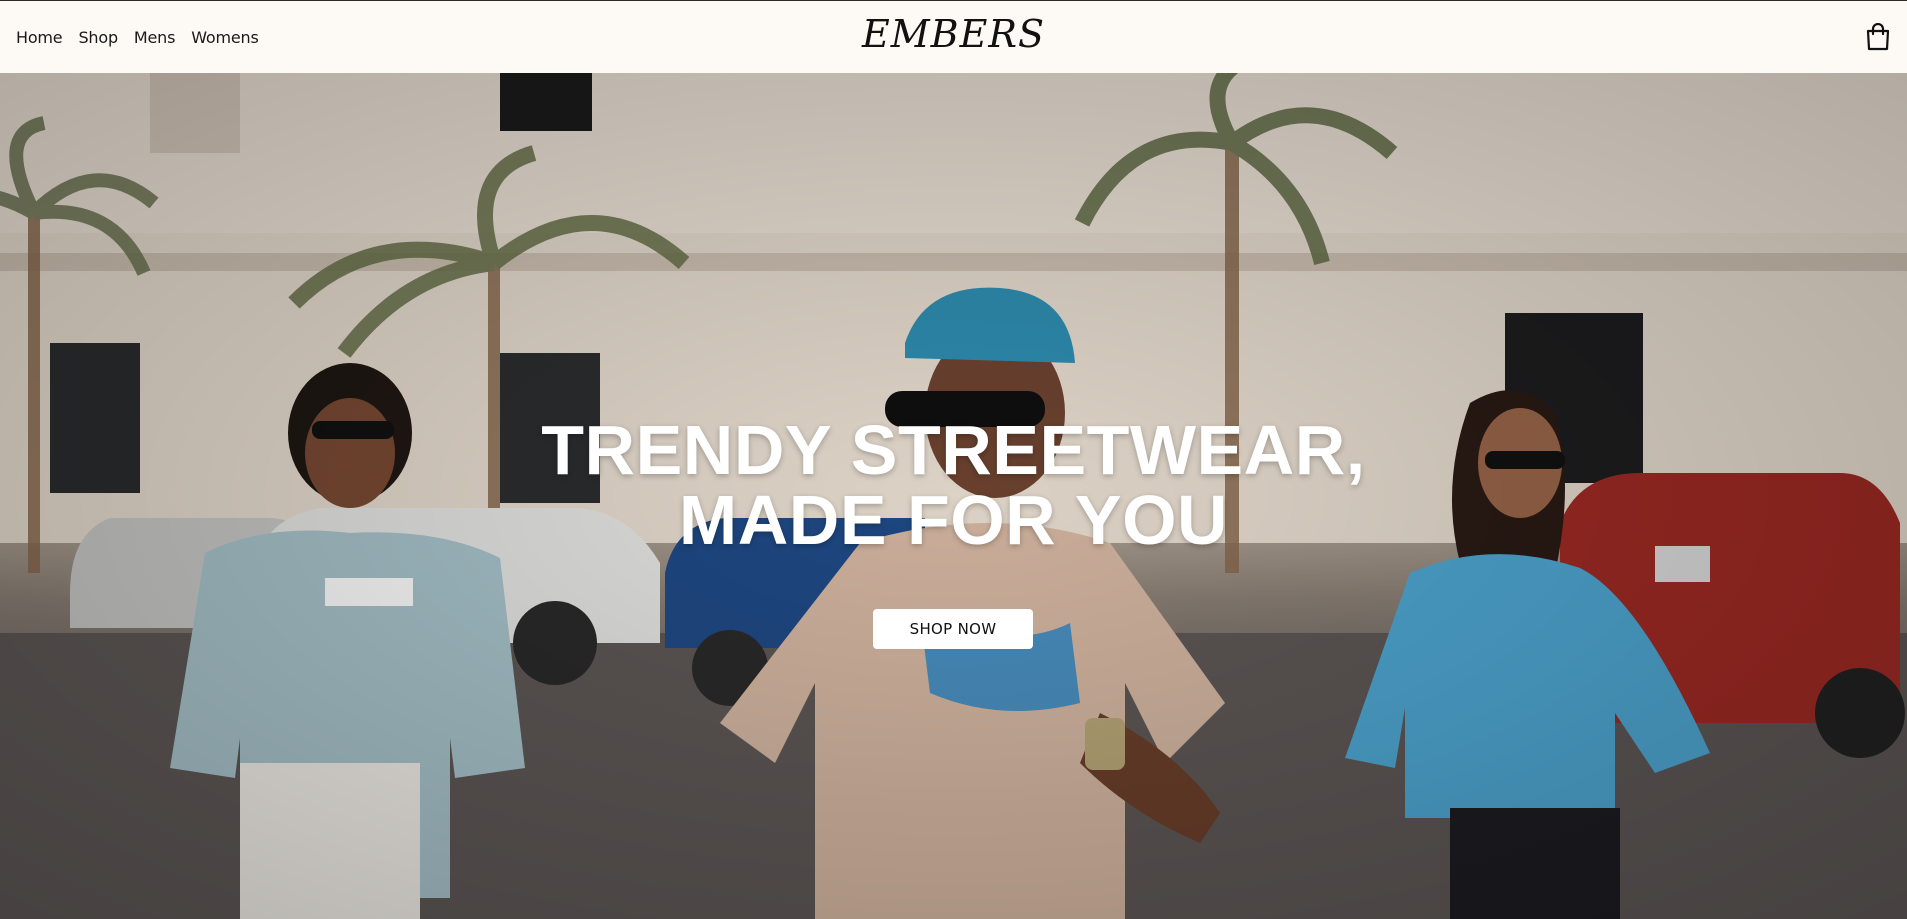 This screenshot has height=919, width=1907. I want to click on site-header: Home Shop Mens Womens EMBERS, so click(953, 36).